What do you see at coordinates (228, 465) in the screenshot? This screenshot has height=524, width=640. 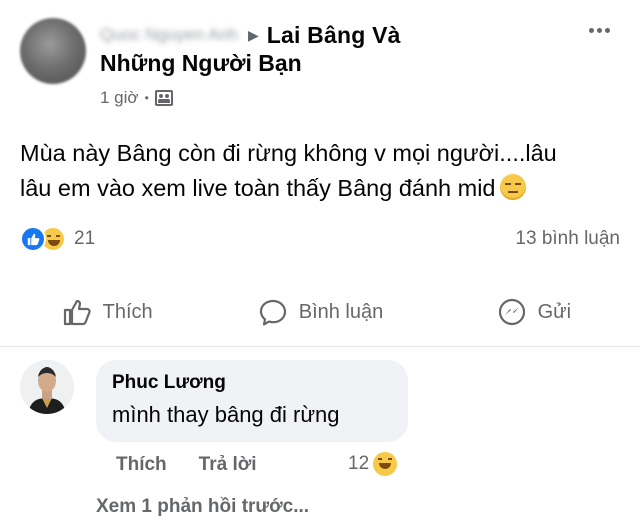 I see `comment-reply-button: Trả lời` at bounding box center [228, 465].